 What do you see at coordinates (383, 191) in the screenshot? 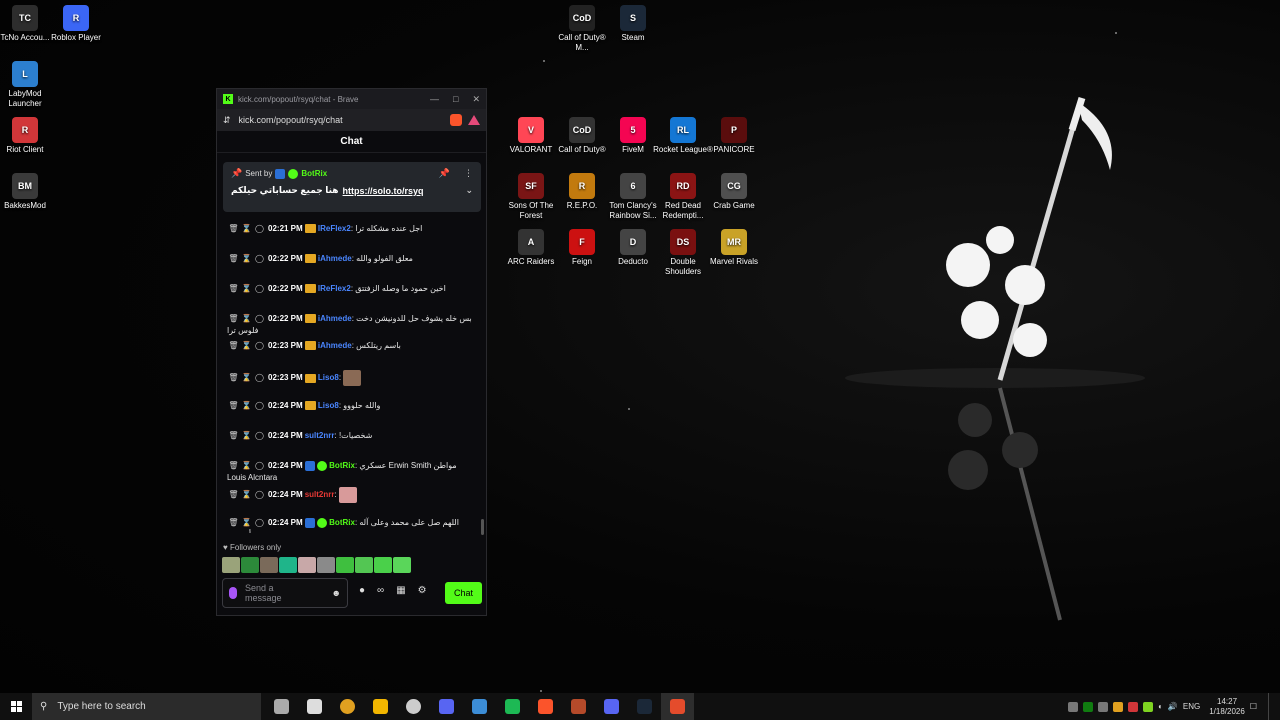
I see `pinned-link: https://solo.to/rsyq` at bounding box center [383, 191].